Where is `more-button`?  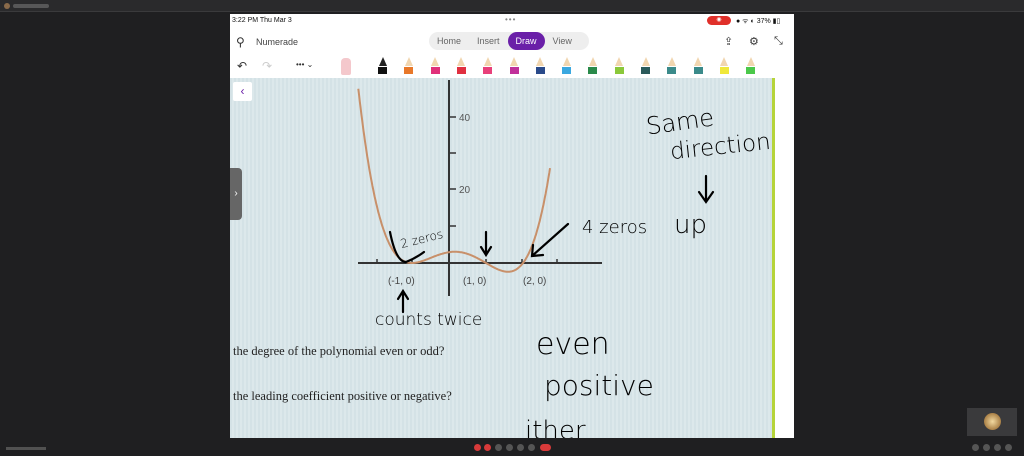
more-button is located at coordinates (531, 447).